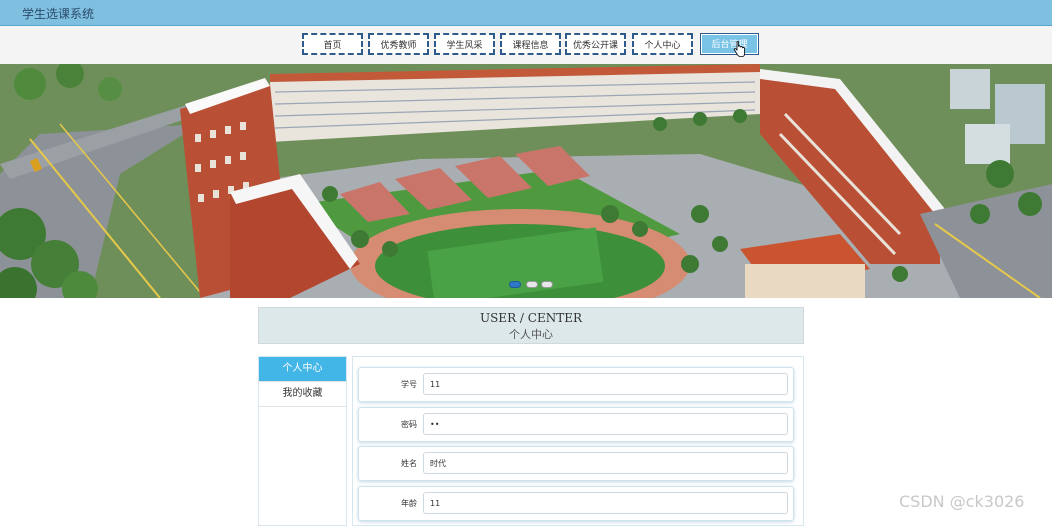 The image size is (1052, 526). What do you see at coordinates (662, 44) in the screenshot?
I see `nav-item-personal-center: 个人中心` at bounding box center [662, 44].